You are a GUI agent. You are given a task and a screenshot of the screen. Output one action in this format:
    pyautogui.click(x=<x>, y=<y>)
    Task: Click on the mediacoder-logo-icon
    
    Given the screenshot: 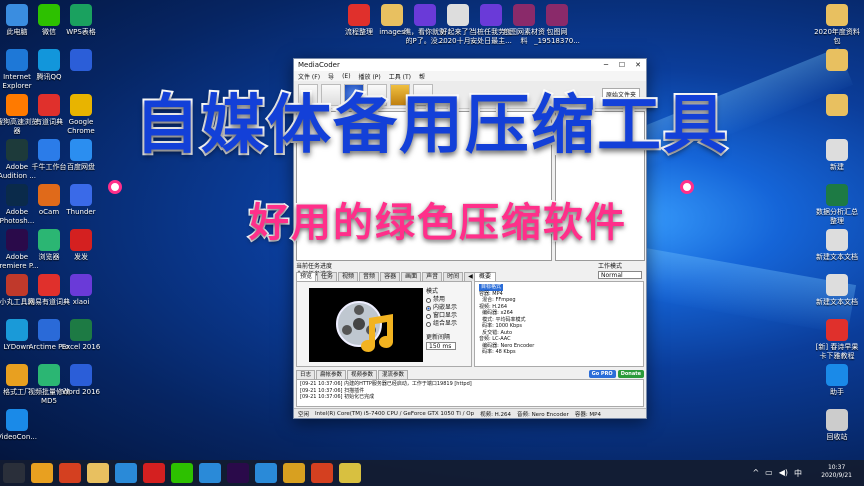 What is the action you would take?
    pyautogui.click(x=364, y=326)
    